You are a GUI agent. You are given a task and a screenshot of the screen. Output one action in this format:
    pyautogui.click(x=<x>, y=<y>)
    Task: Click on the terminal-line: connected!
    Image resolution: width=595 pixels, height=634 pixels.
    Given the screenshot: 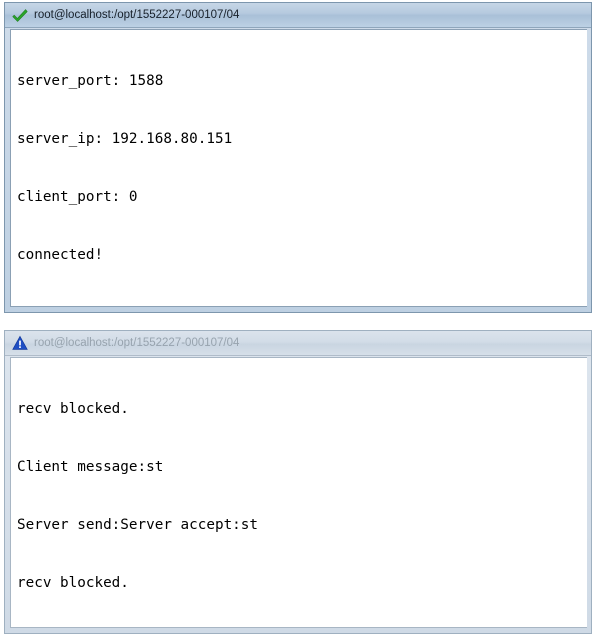 What is the action you would take?
    pyautogui.click(x=60, y=255)
    